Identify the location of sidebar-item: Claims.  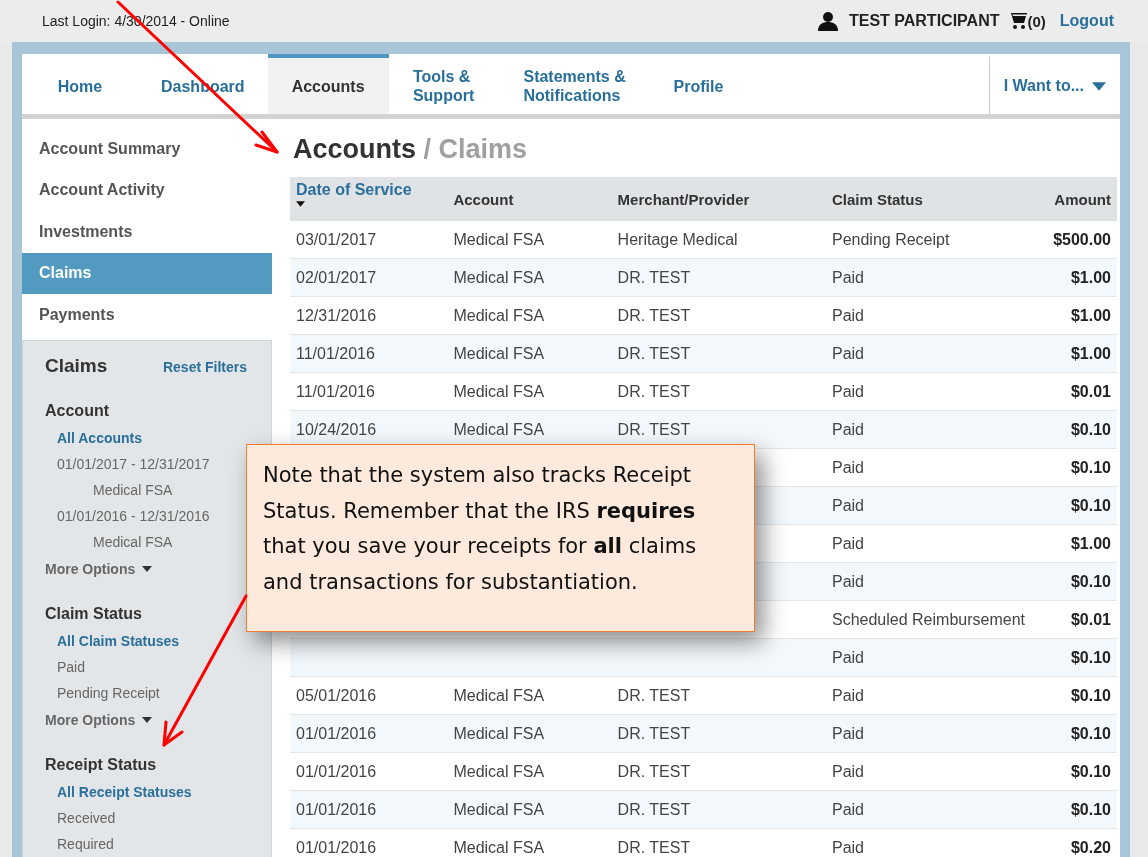
(147, 273).